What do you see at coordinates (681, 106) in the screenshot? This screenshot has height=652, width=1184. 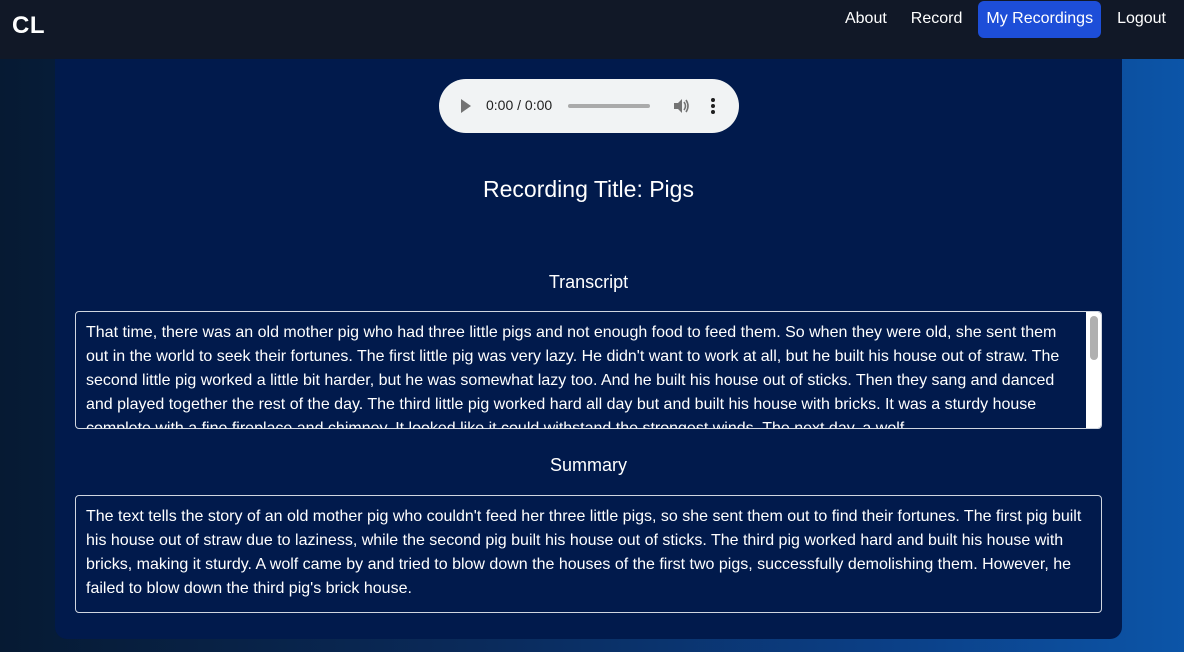 I see `volume-icon` at bounding box center [681, 106].